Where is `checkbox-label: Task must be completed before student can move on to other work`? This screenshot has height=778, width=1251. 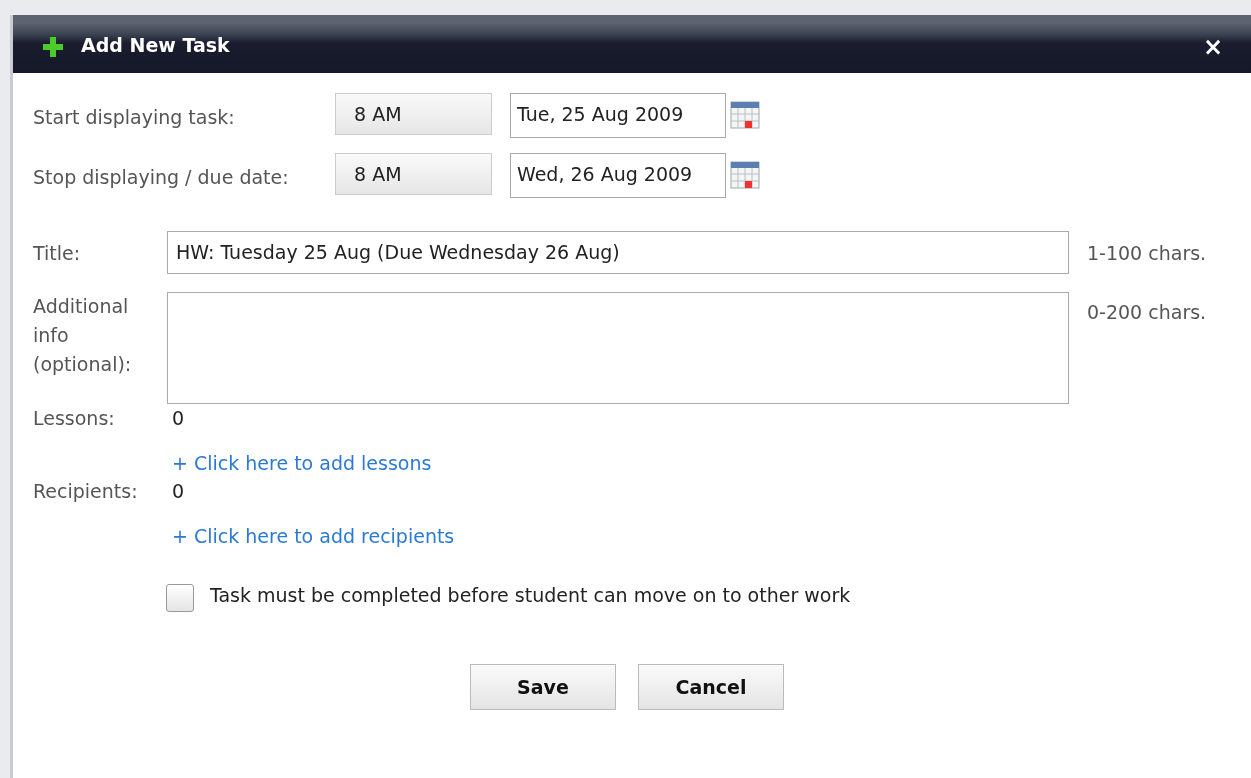
checkbox-label: Task must be completed before student can move on to other work is located at coordinates (530, 595).